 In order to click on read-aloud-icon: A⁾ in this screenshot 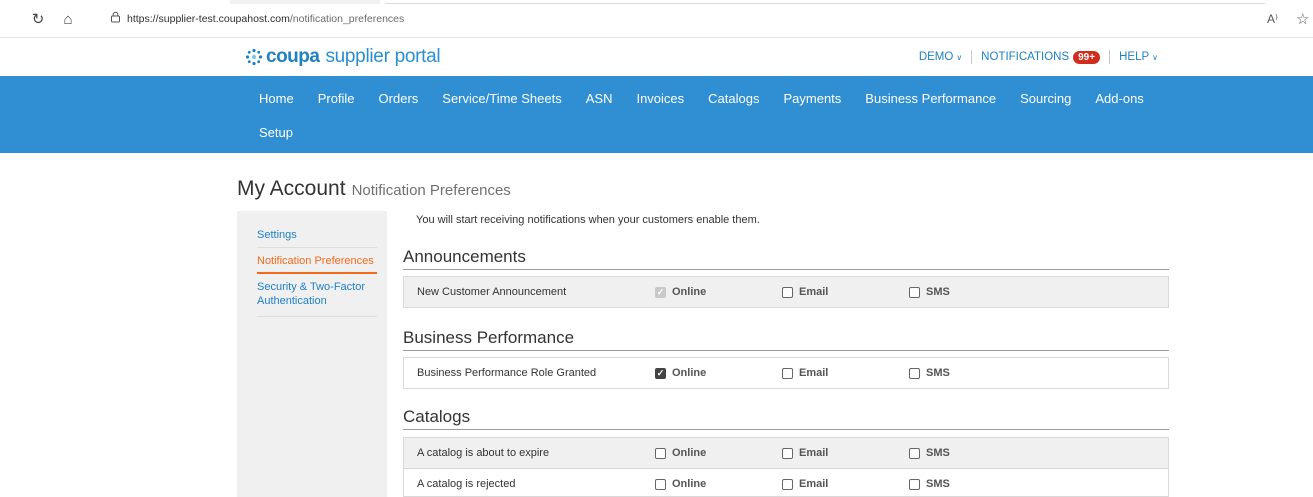, I will do `click(1272, 19)`.